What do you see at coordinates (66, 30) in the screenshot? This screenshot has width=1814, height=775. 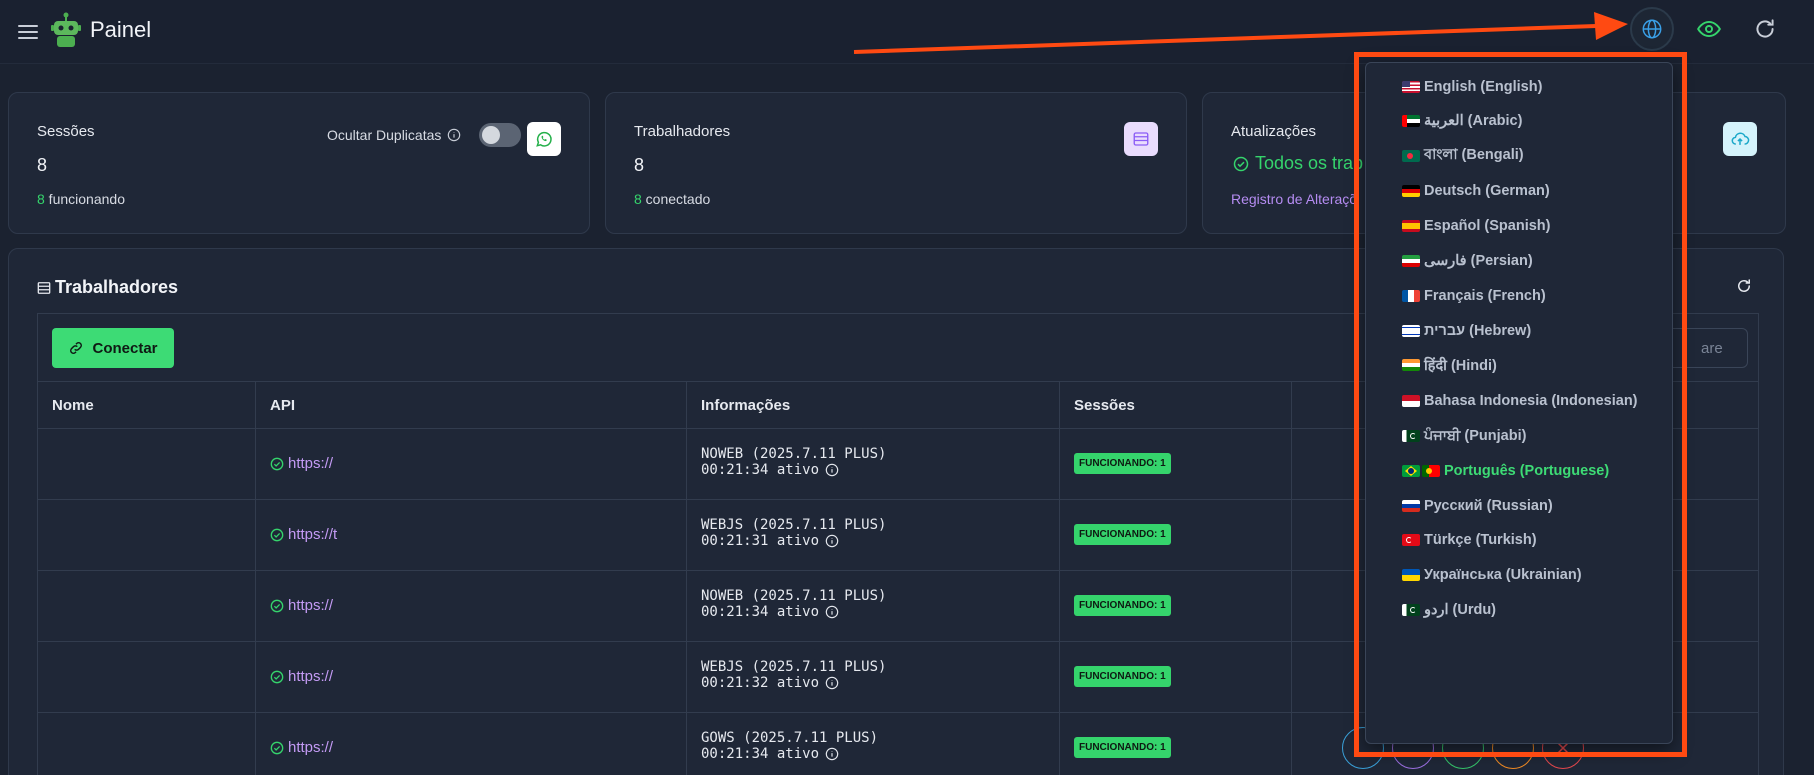 I see `robot-logo-icon` at bounding box center [66, 30].